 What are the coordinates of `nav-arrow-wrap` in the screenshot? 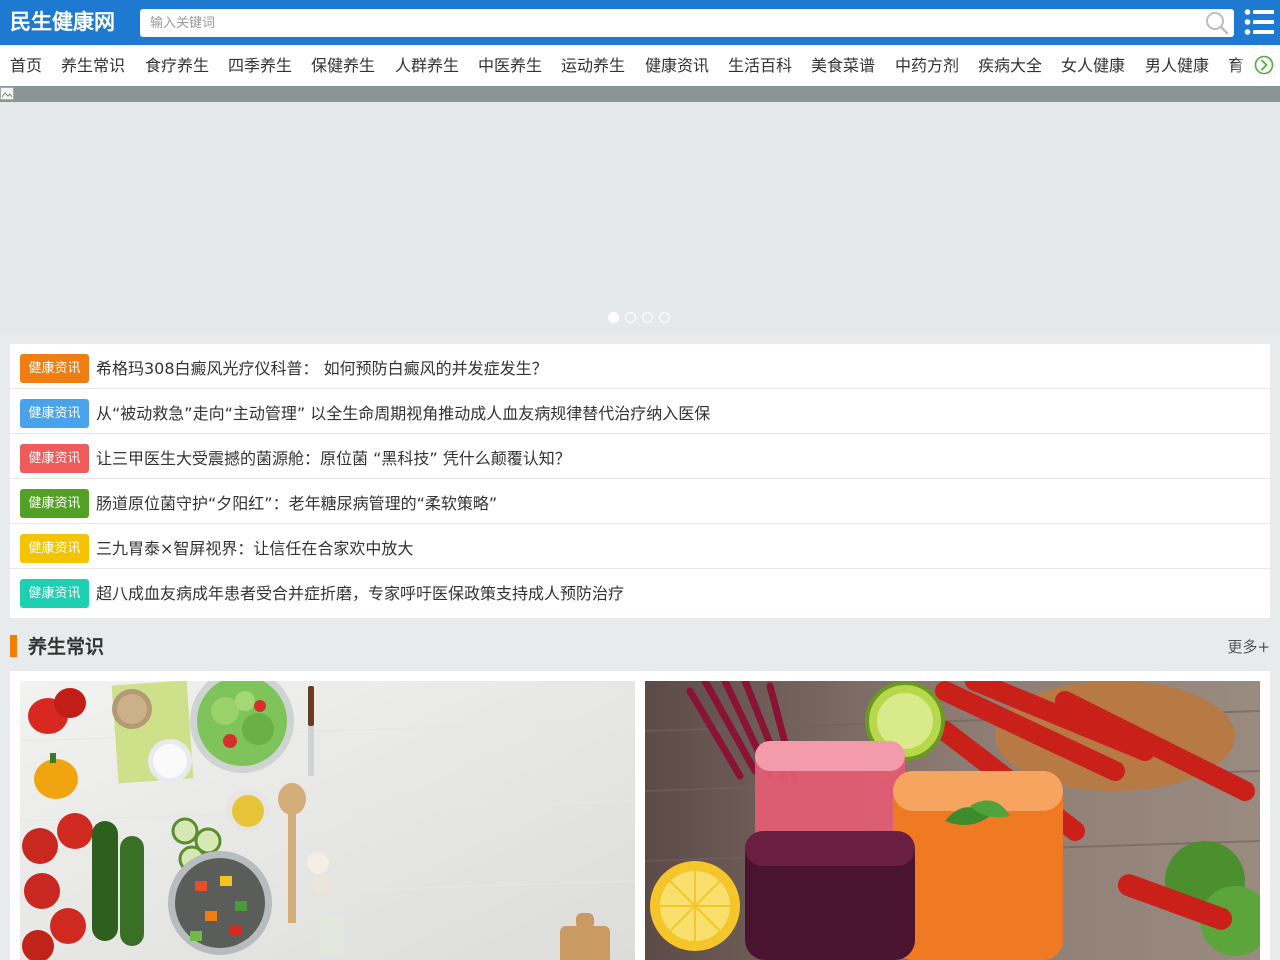 It's located at (1264, 65).